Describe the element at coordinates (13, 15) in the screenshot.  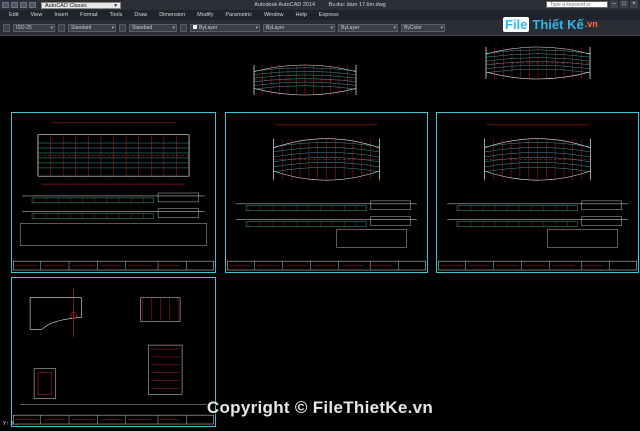
I see `menu-edit: Edit` at that location.